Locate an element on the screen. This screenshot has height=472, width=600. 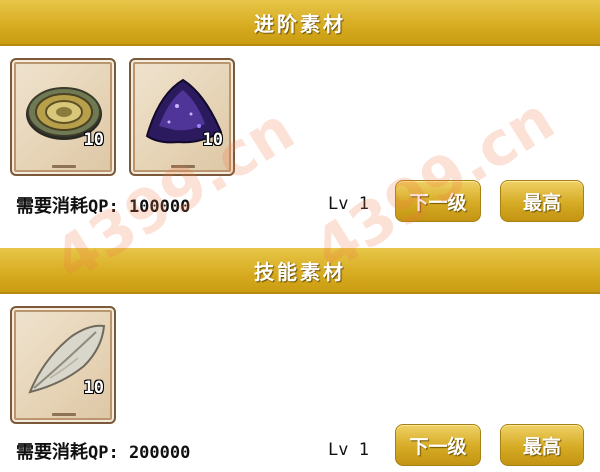
section-header: 技能素材 is located at coordinates (300, 271).